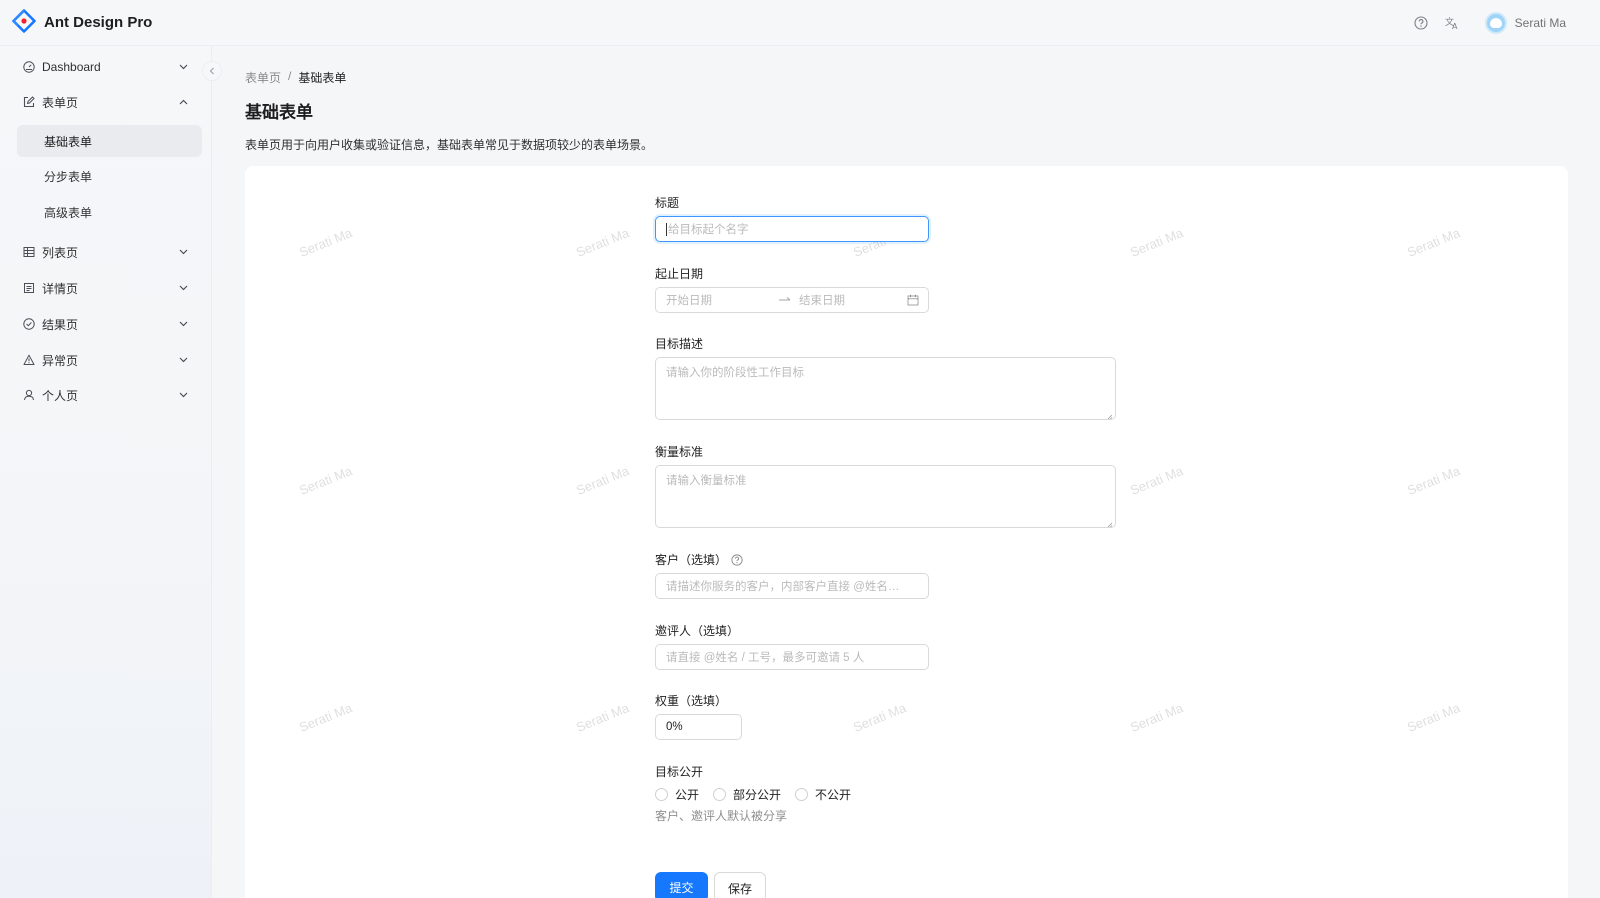 The image size is (1600, 898). Describe the element at coordinates (449, 145) in the screenshot. I see `page-description: 表单页用于向用户收集或验证信息，基础表单常见于数据项较少的表单场景。` at that location.